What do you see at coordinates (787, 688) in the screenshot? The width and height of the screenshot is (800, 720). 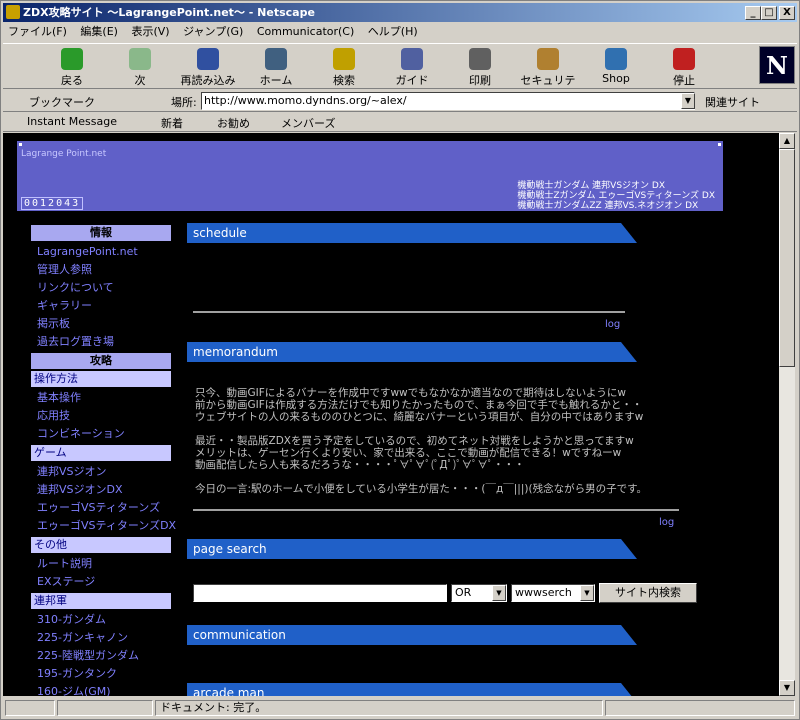 I see `scroll-down-icon: ▼` at bounding box center [787, 688].